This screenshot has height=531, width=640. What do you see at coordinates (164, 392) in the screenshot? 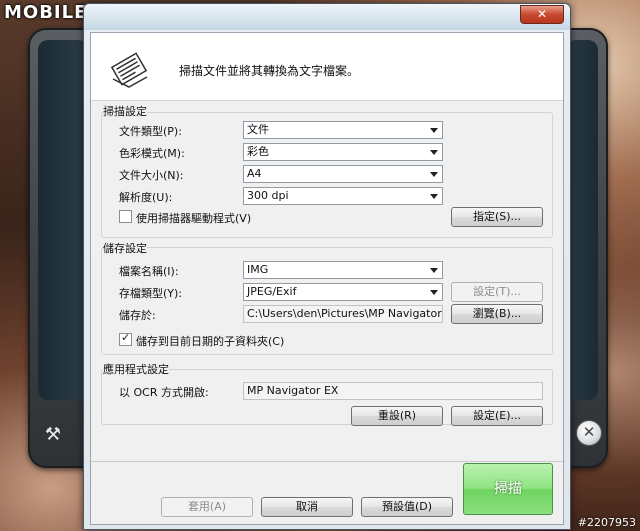
I see `open-with-label: 以 OCR 方式開啟:` at bounding box center [164, 392].